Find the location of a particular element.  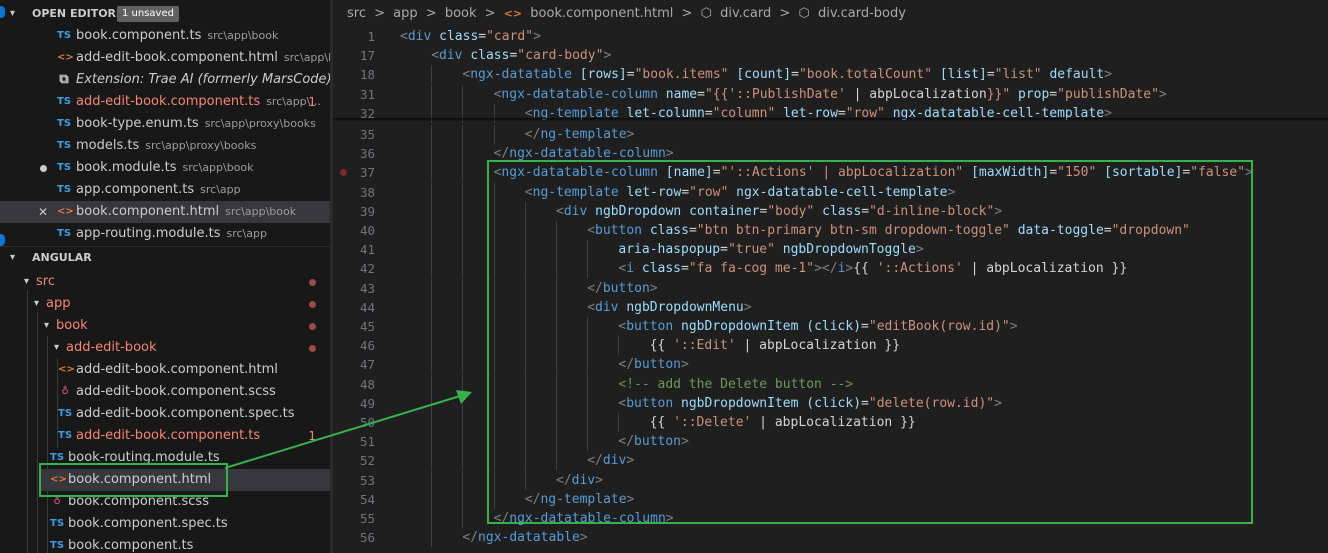

annotation-arrow is located at coordinates (348, 429).